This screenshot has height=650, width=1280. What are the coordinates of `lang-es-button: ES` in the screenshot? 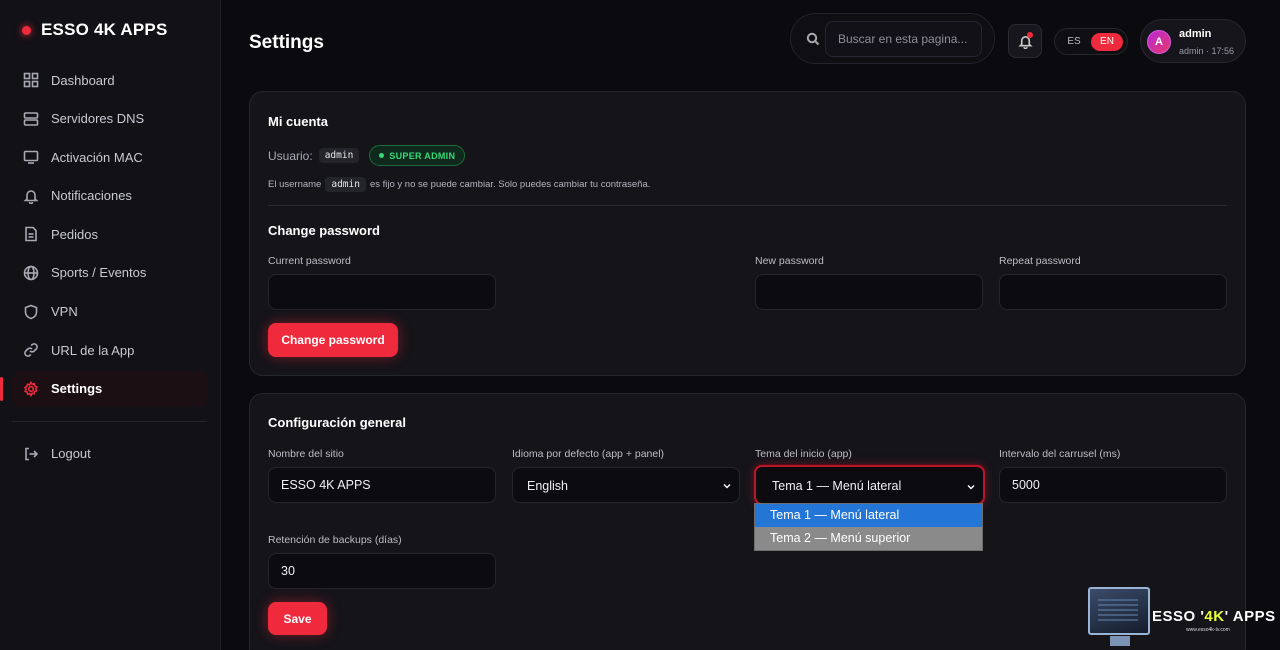 It's located at (1074, 42).